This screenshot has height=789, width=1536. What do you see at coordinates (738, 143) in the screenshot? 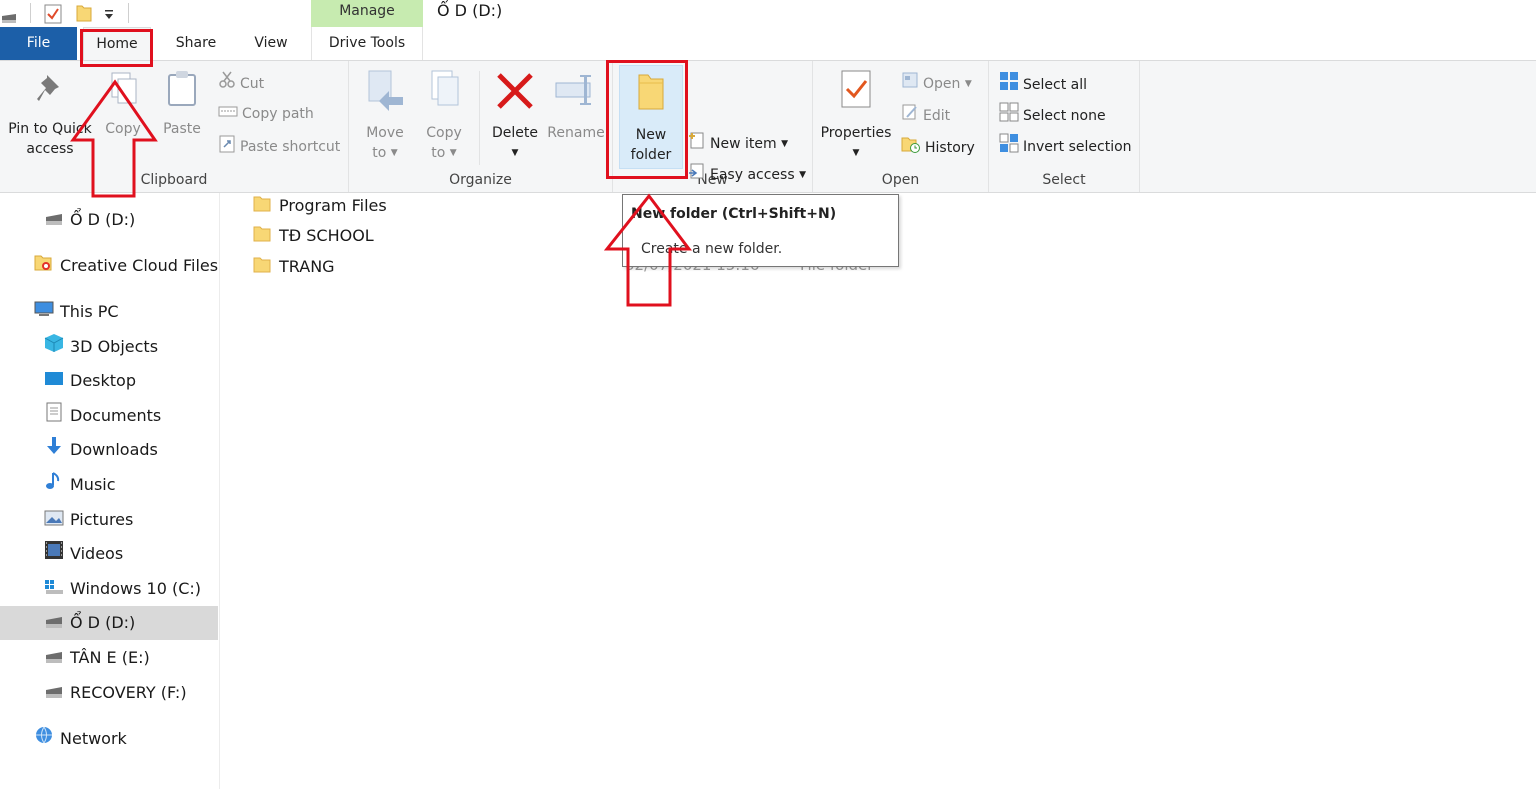
I see `new-item-button: New item ▼` at bounding box center [738, 143].